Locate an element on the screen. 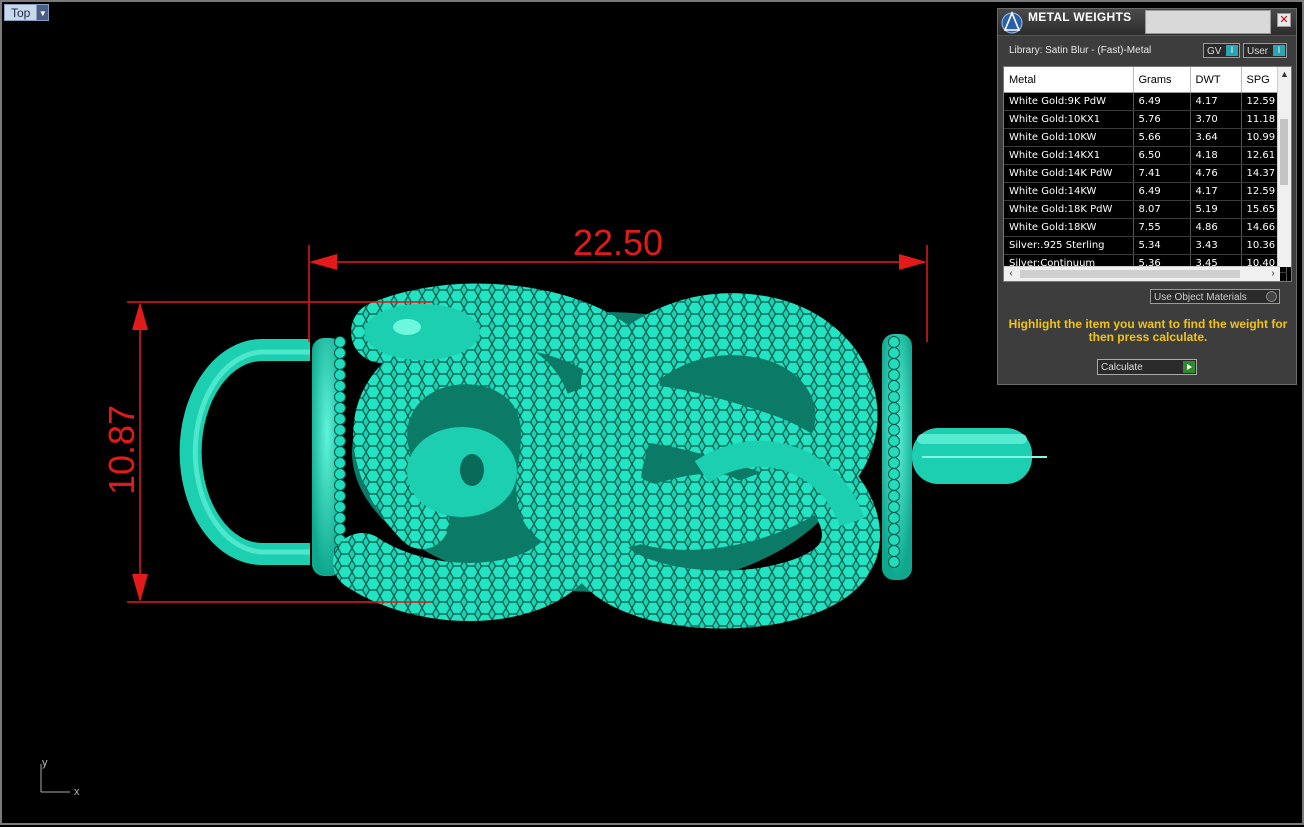  panel-title-tab is located at coordinates (1208, 22).